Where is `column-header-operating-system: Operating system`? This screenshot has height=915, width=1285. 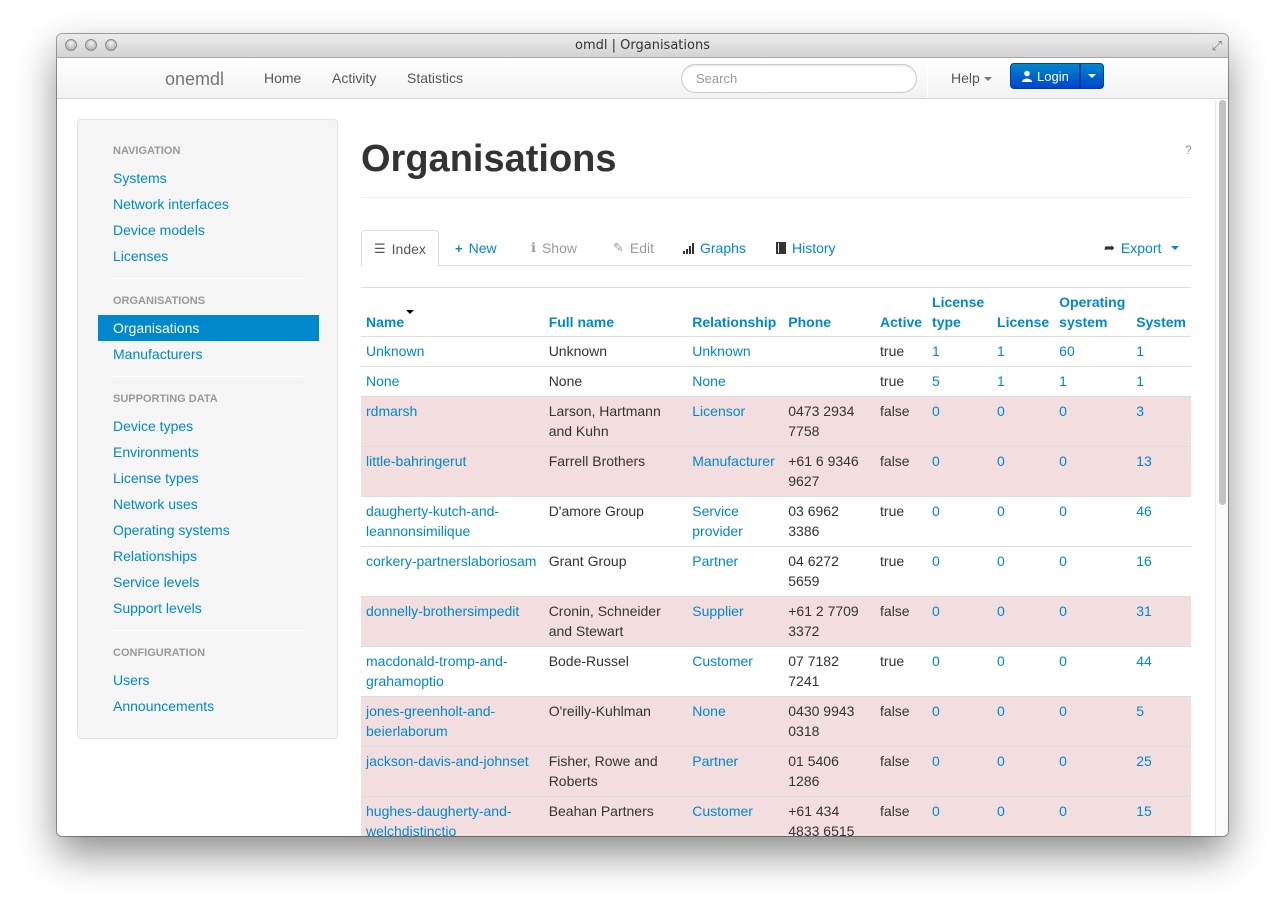 column-header-operating-system: Operating system is located at coordinates (1093, 312).